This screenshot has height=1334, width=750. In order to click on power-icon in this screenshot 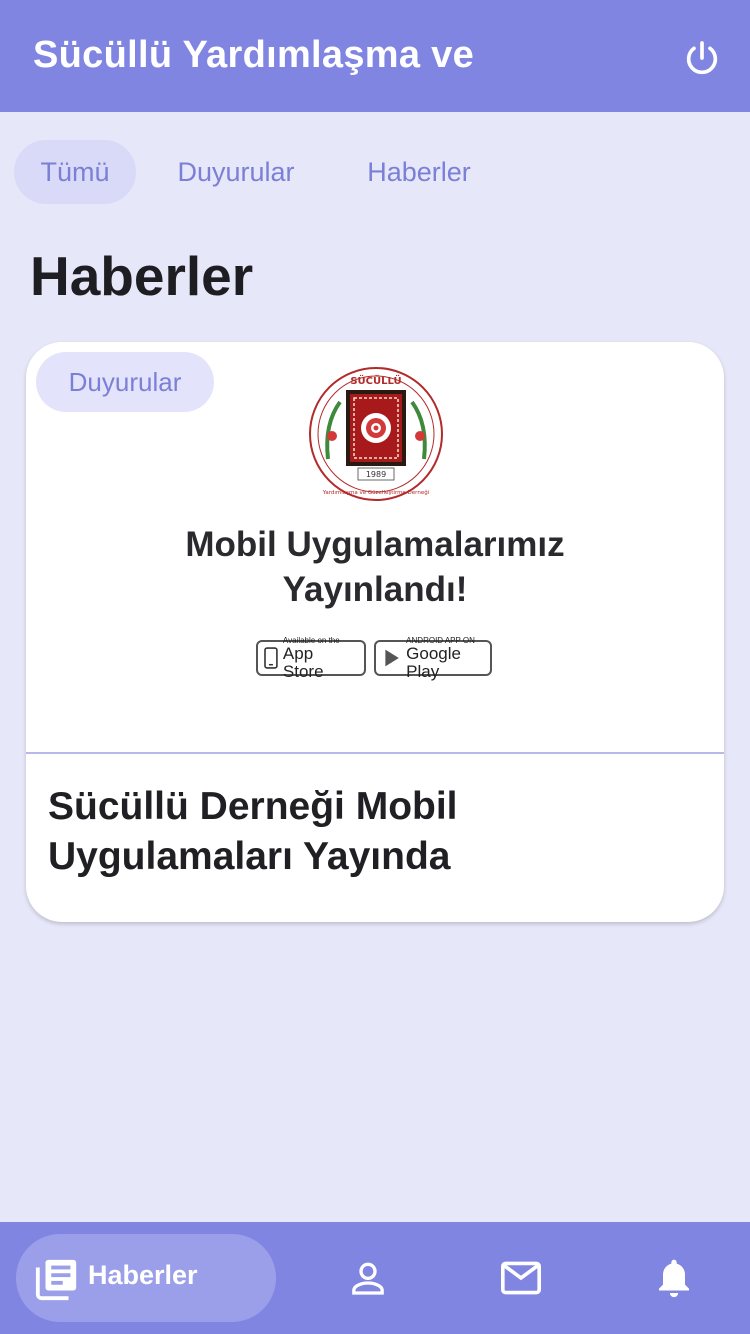, I will do `click(702, 58)`.